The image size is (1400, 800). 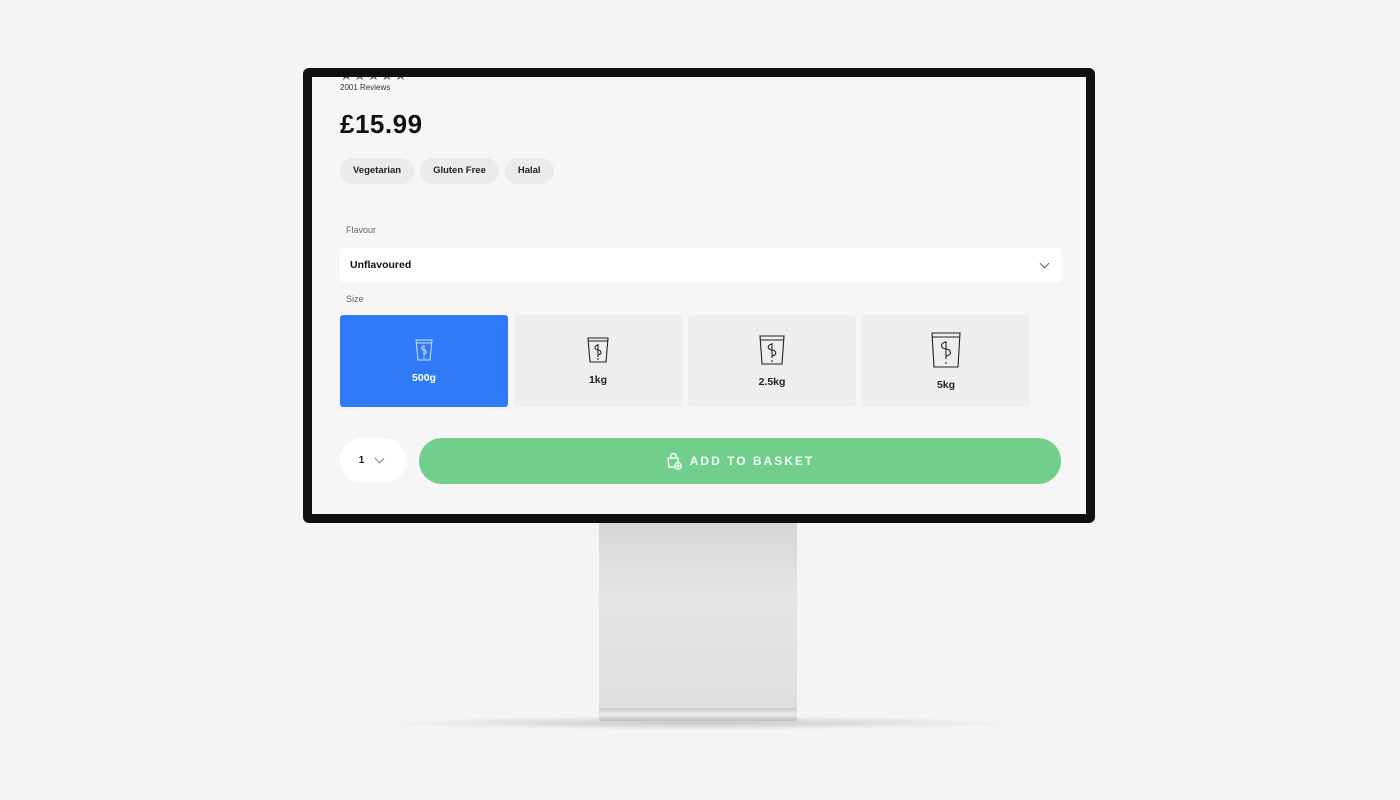 What do you see at coordinates (355, 299) in the screenshot?
I see `size-label: Size` at bounding box center [355, 299].